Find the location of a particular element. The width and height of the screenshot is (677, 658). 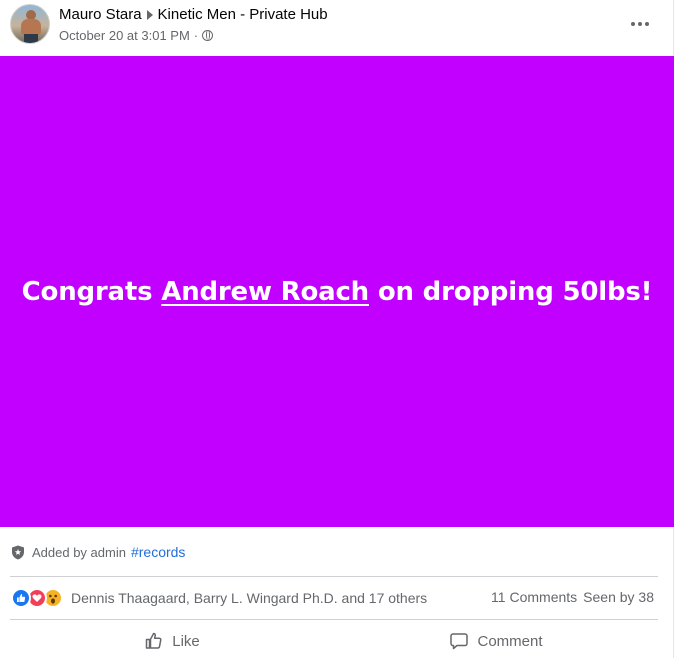

post-title-line: Mauro Stara Kinetic Men - Private Hub is located at coordinates (193, 14).